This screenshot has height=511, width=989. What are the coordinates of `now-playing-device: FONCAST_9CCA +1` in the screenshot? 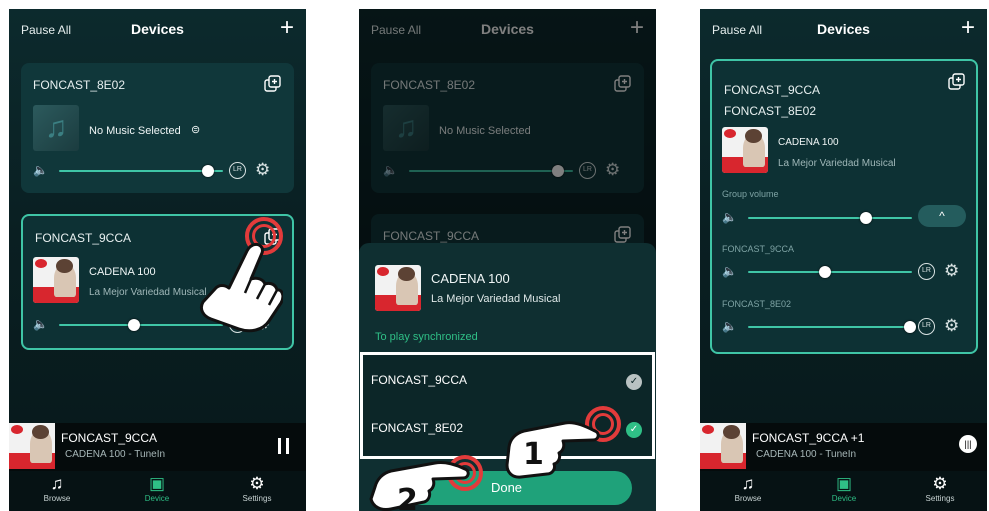 It's located at (808, 438).